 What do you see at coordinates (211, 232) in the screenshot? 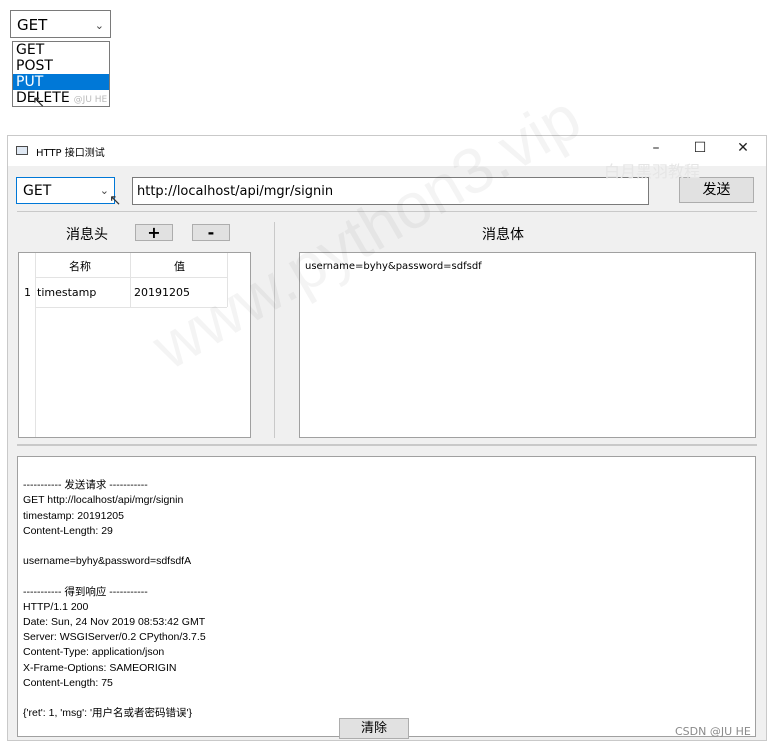
I see `remove-header-button: -` at bounding box center [211, 232].